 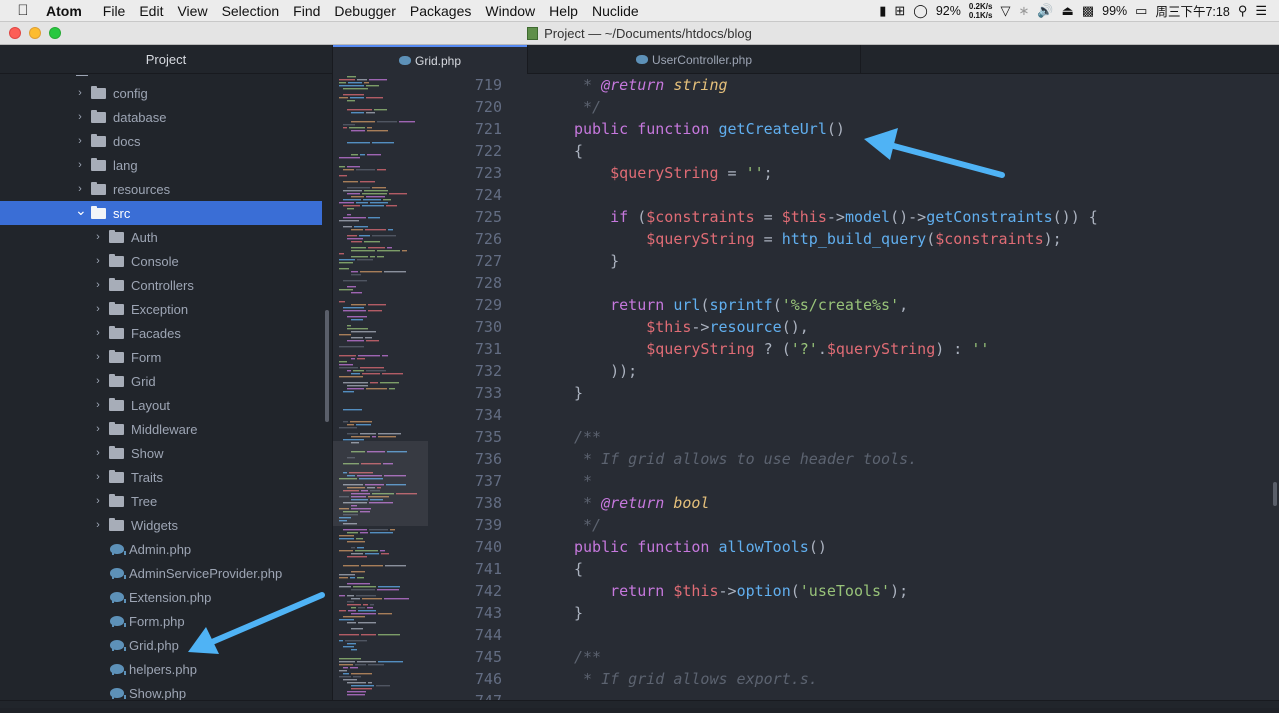 I want to click on bluetooth-icon: ∗, so click(x=1023, y=11).